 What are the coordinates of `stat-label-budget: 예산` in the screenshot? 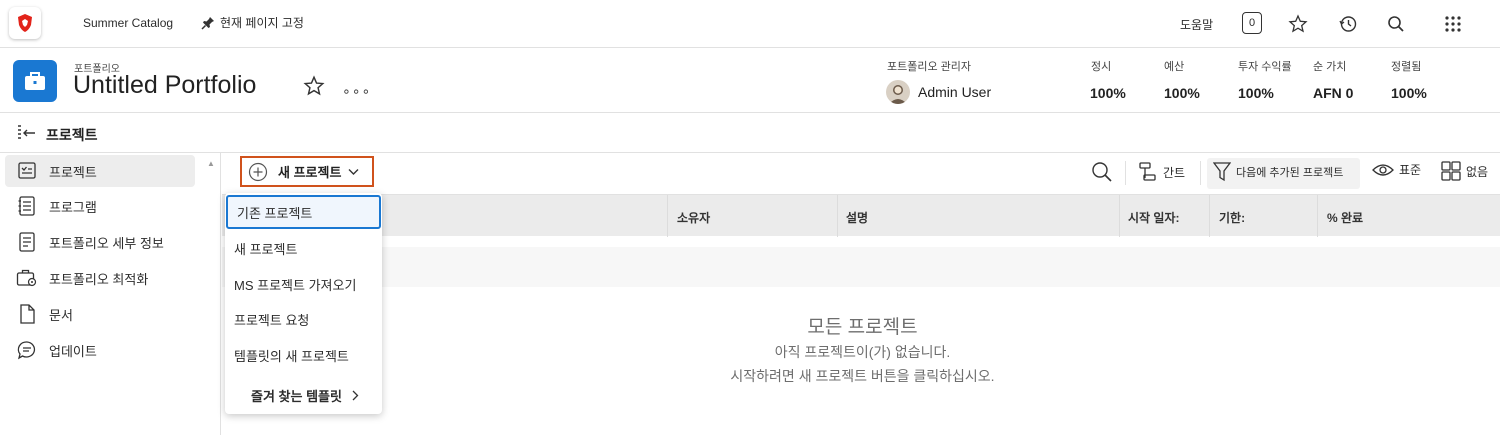 It's located at (1174, 67).